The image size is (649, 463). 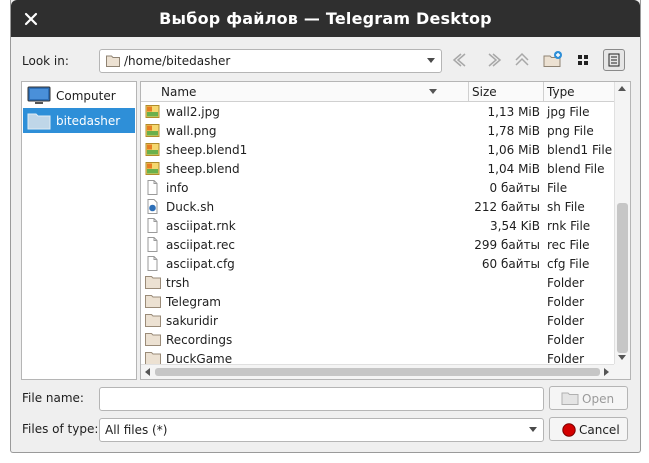 What do you see at coordinates (193, 302) in the screenshot?
I see `file-name-cell: Telegram` at bounding box center [193, 302].